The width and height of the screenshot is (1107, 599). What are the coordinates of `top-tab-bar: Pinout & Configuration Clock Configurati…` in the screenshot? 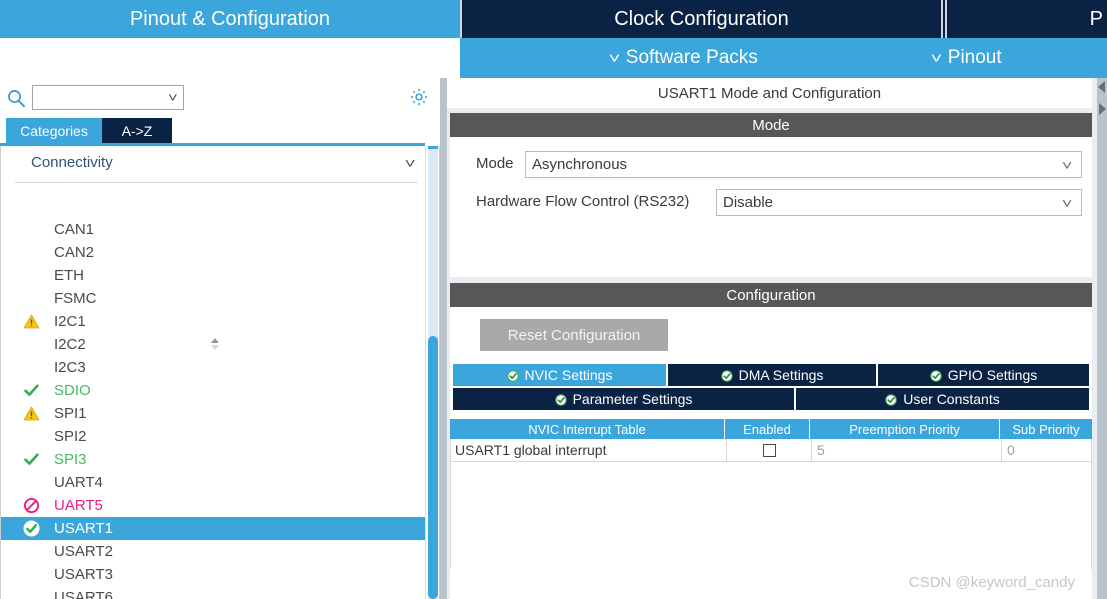 It's located at (553, 19).